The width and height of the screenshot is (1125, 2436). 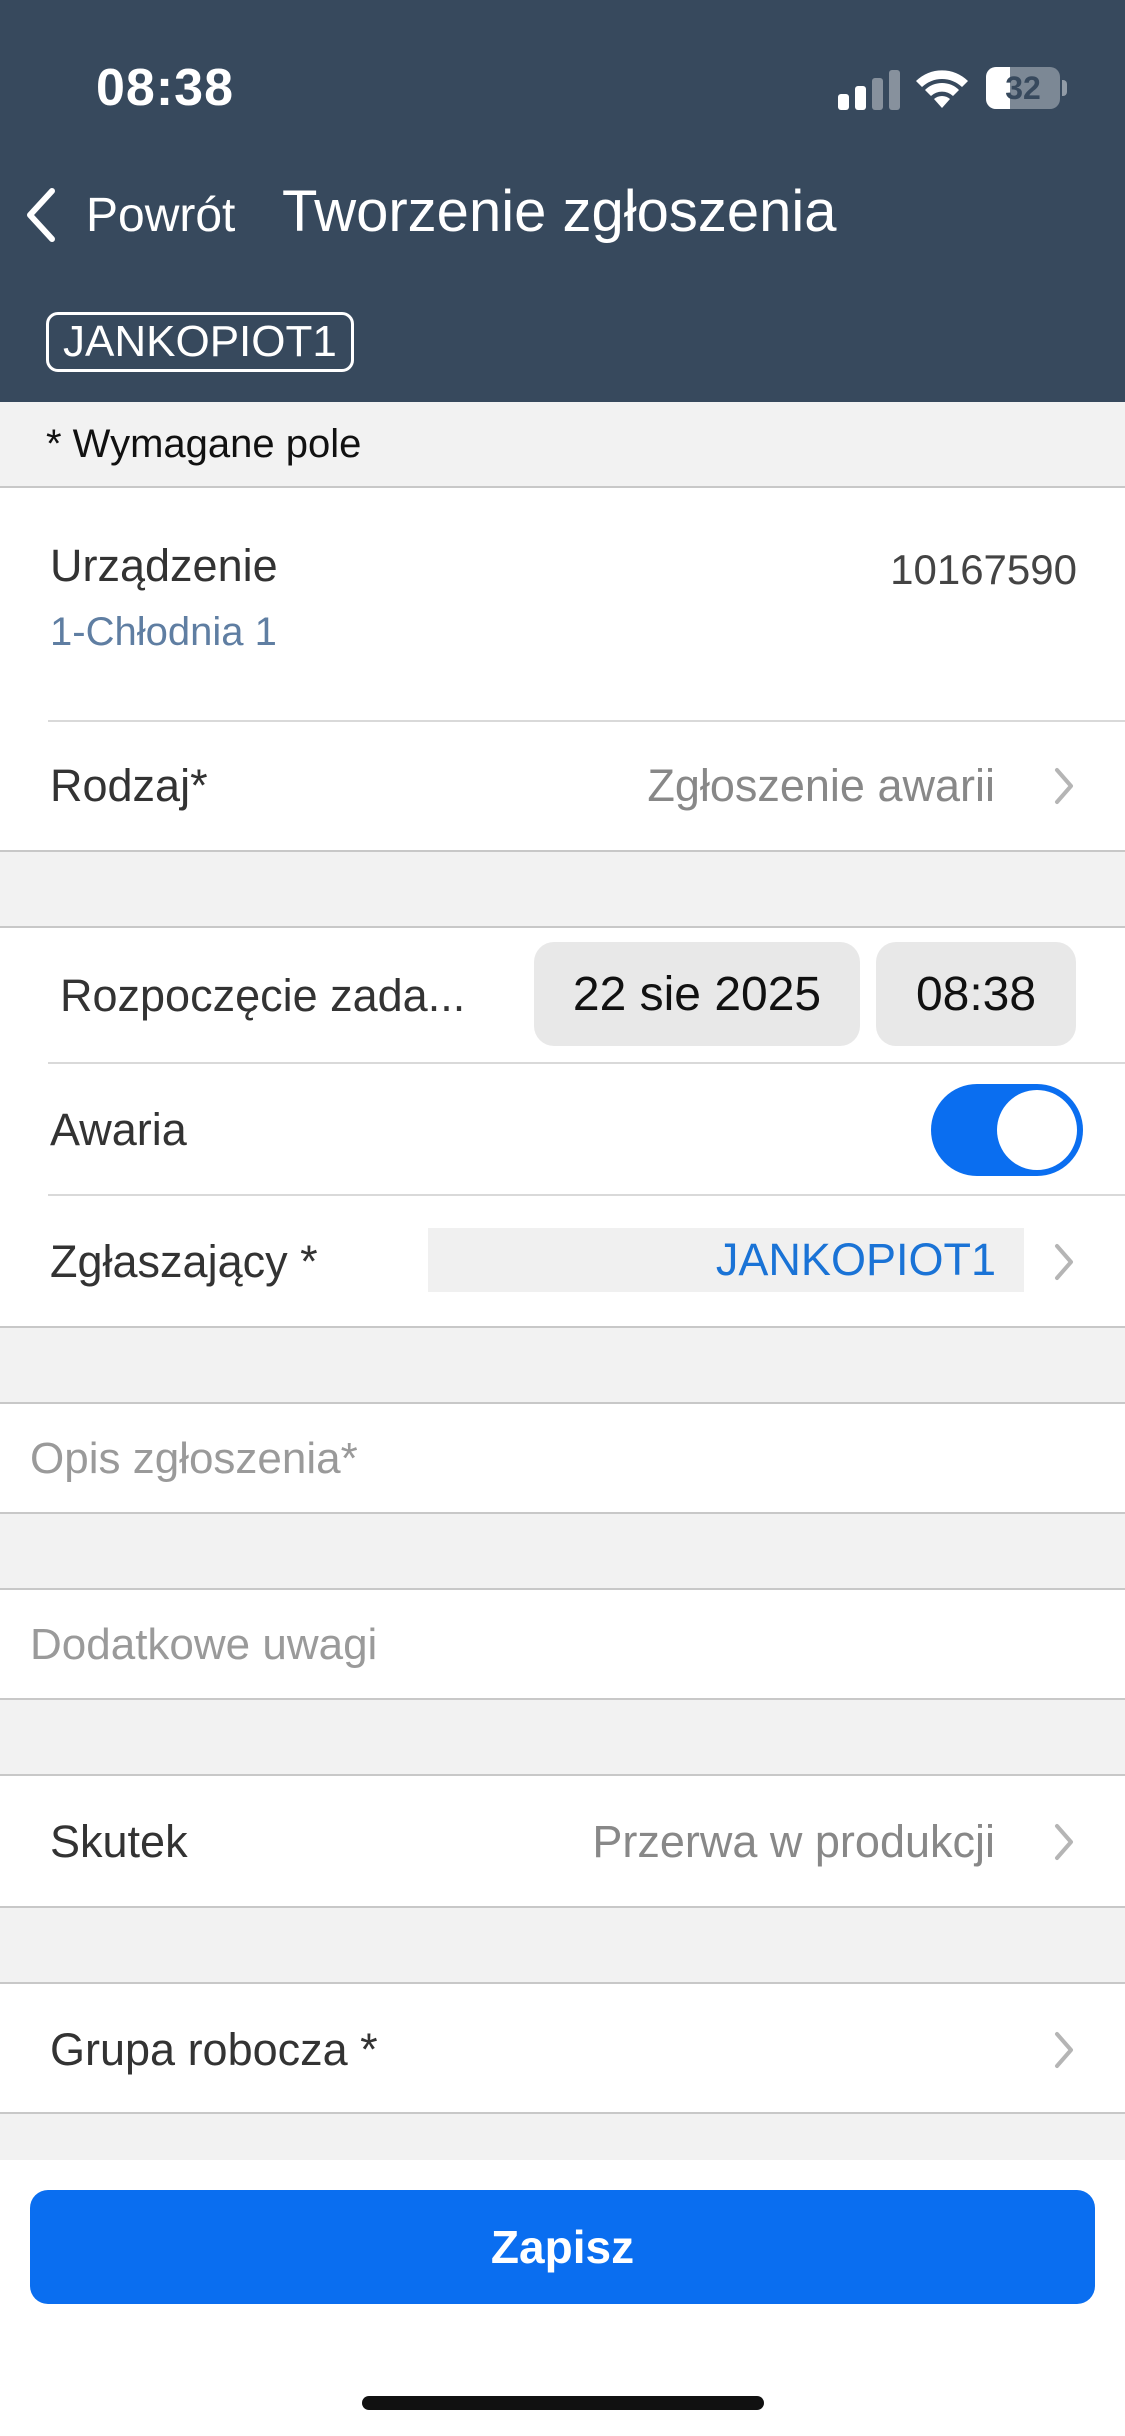 I want to click on device-row: Urządzenie 10167590 1-Chłodnia 1, so click(x=562, y=604).